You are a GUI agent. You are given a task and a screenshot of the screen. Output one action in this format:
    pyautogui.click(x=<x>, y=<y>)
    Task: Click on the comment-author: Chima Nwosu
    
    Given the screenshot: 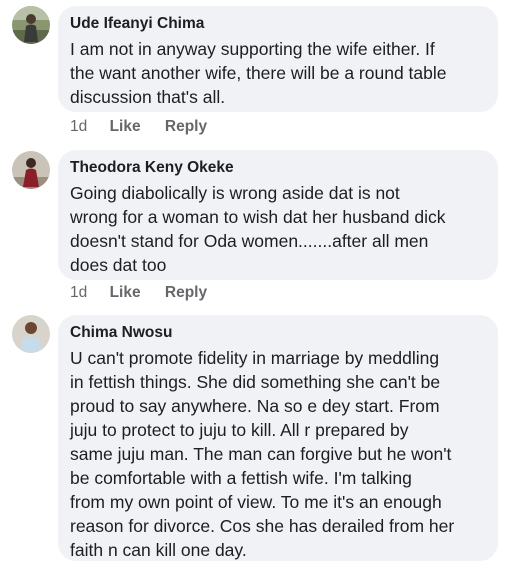 What is the action you would take?
    pyautogui.click(x=278, y=333)
    